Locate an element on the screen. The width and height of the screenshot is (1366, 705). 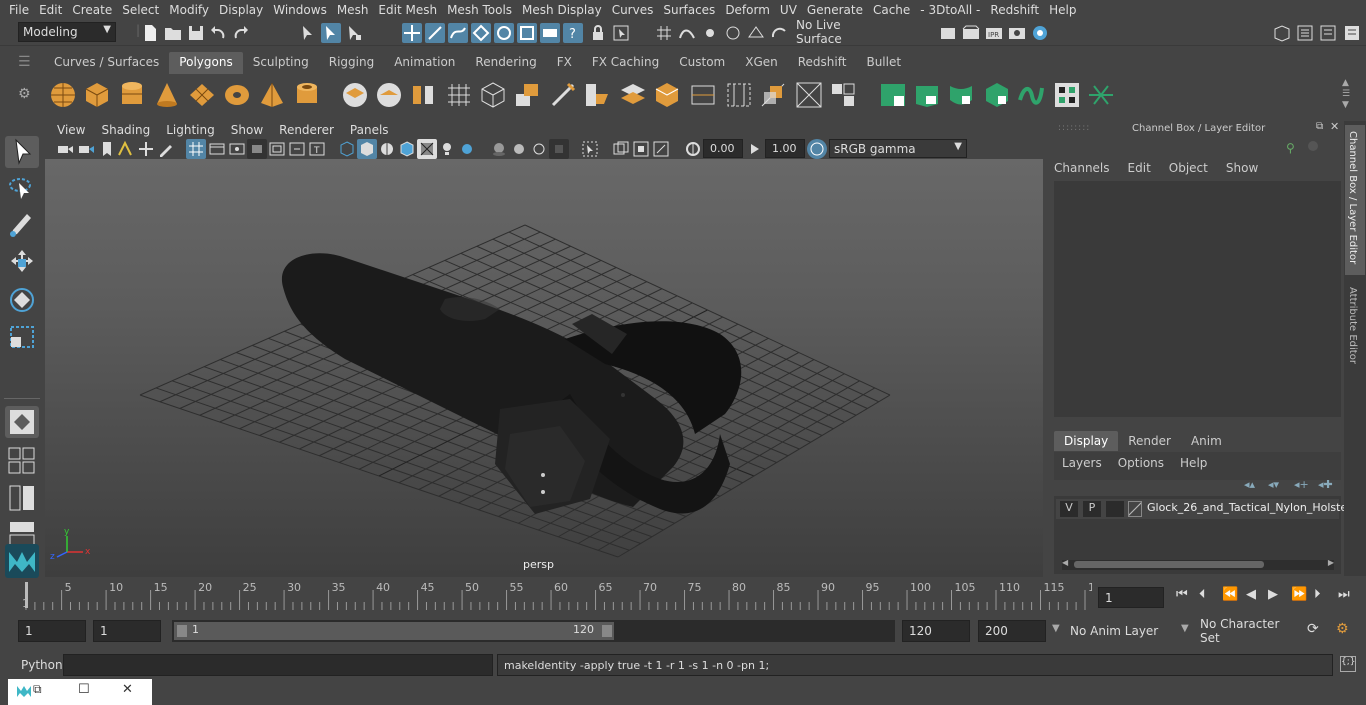
cut-uv-icon is located at coordinates (1031, 95).